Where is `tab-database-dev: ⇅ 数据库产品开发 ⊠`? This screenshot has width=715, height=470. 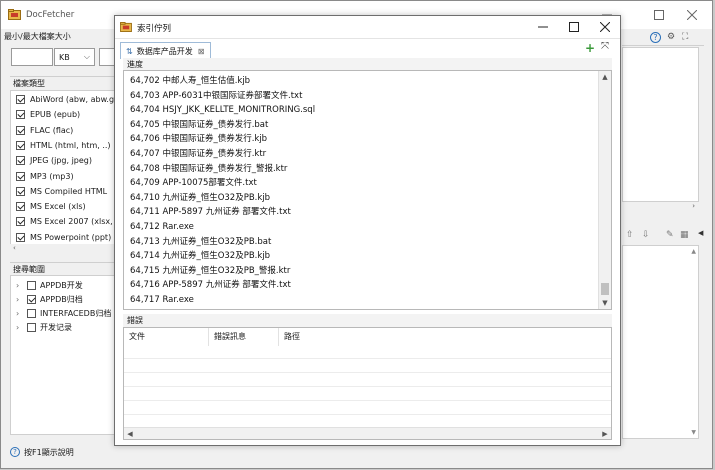 tab-database-dev: ⇅ 数据库产品开发 ⊠ is located at coordinates (166, 50).